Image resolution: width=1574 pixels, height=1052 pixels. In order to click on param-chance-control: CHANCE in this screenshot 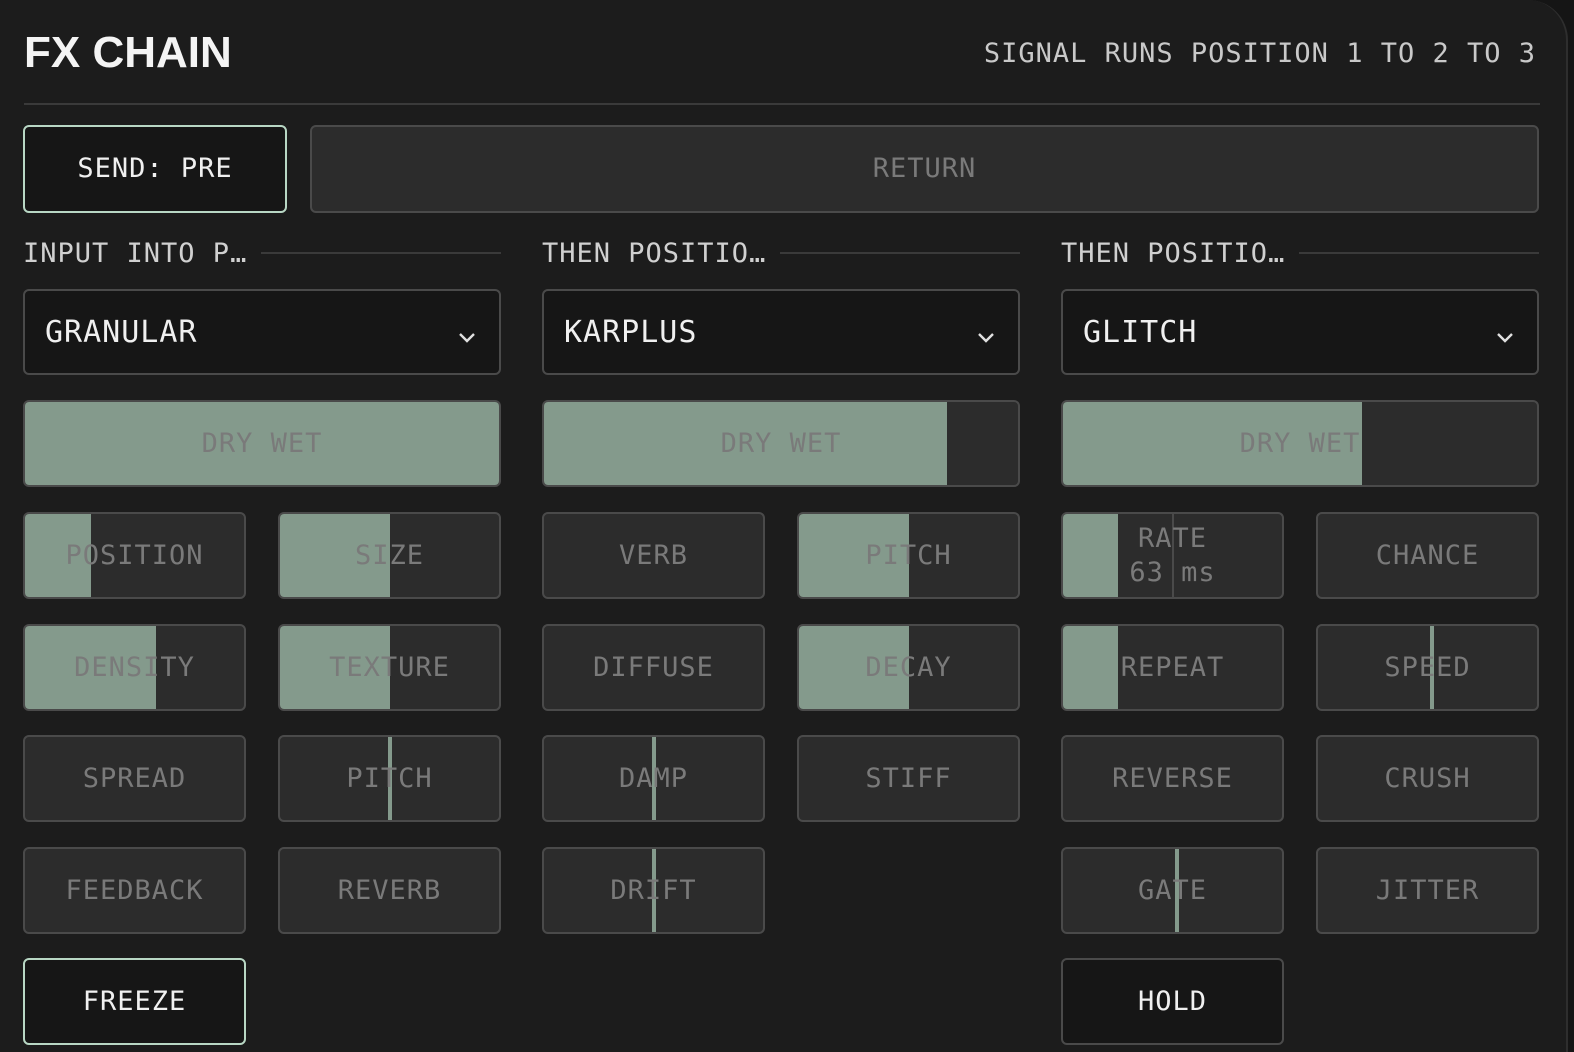, I will do `click(1427, 555)`.